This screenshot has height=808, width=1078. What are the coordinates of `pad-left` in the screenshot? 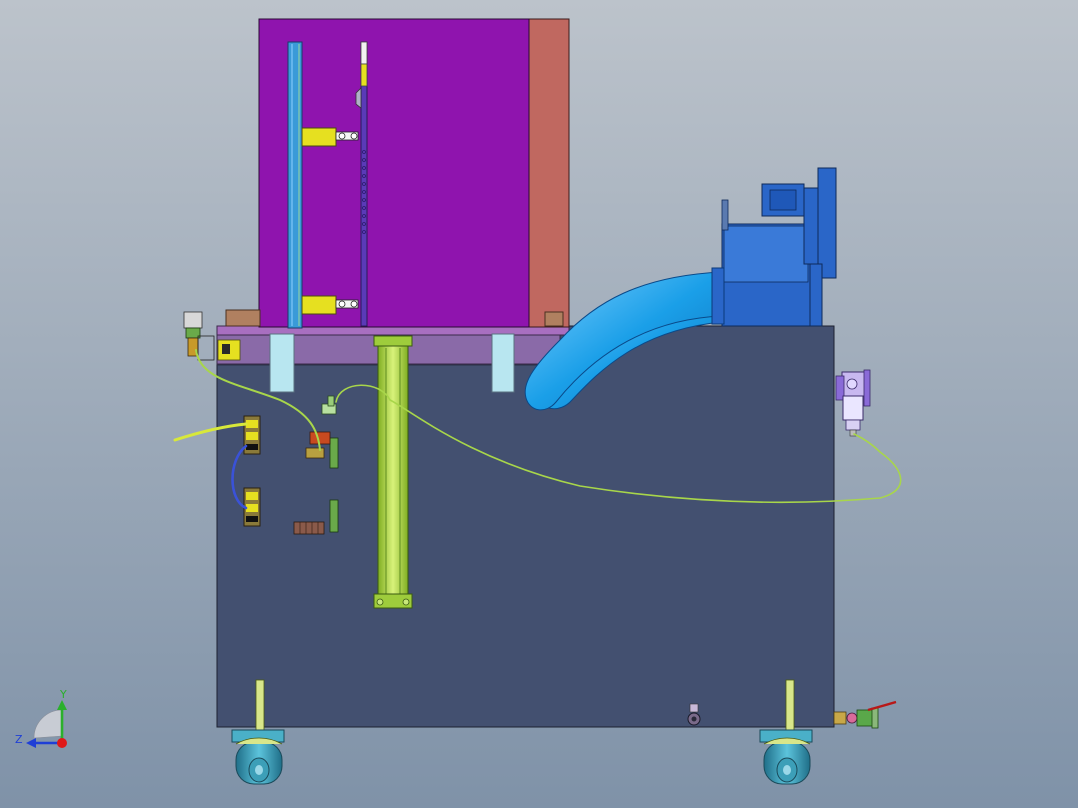 It's located at (243, 318).